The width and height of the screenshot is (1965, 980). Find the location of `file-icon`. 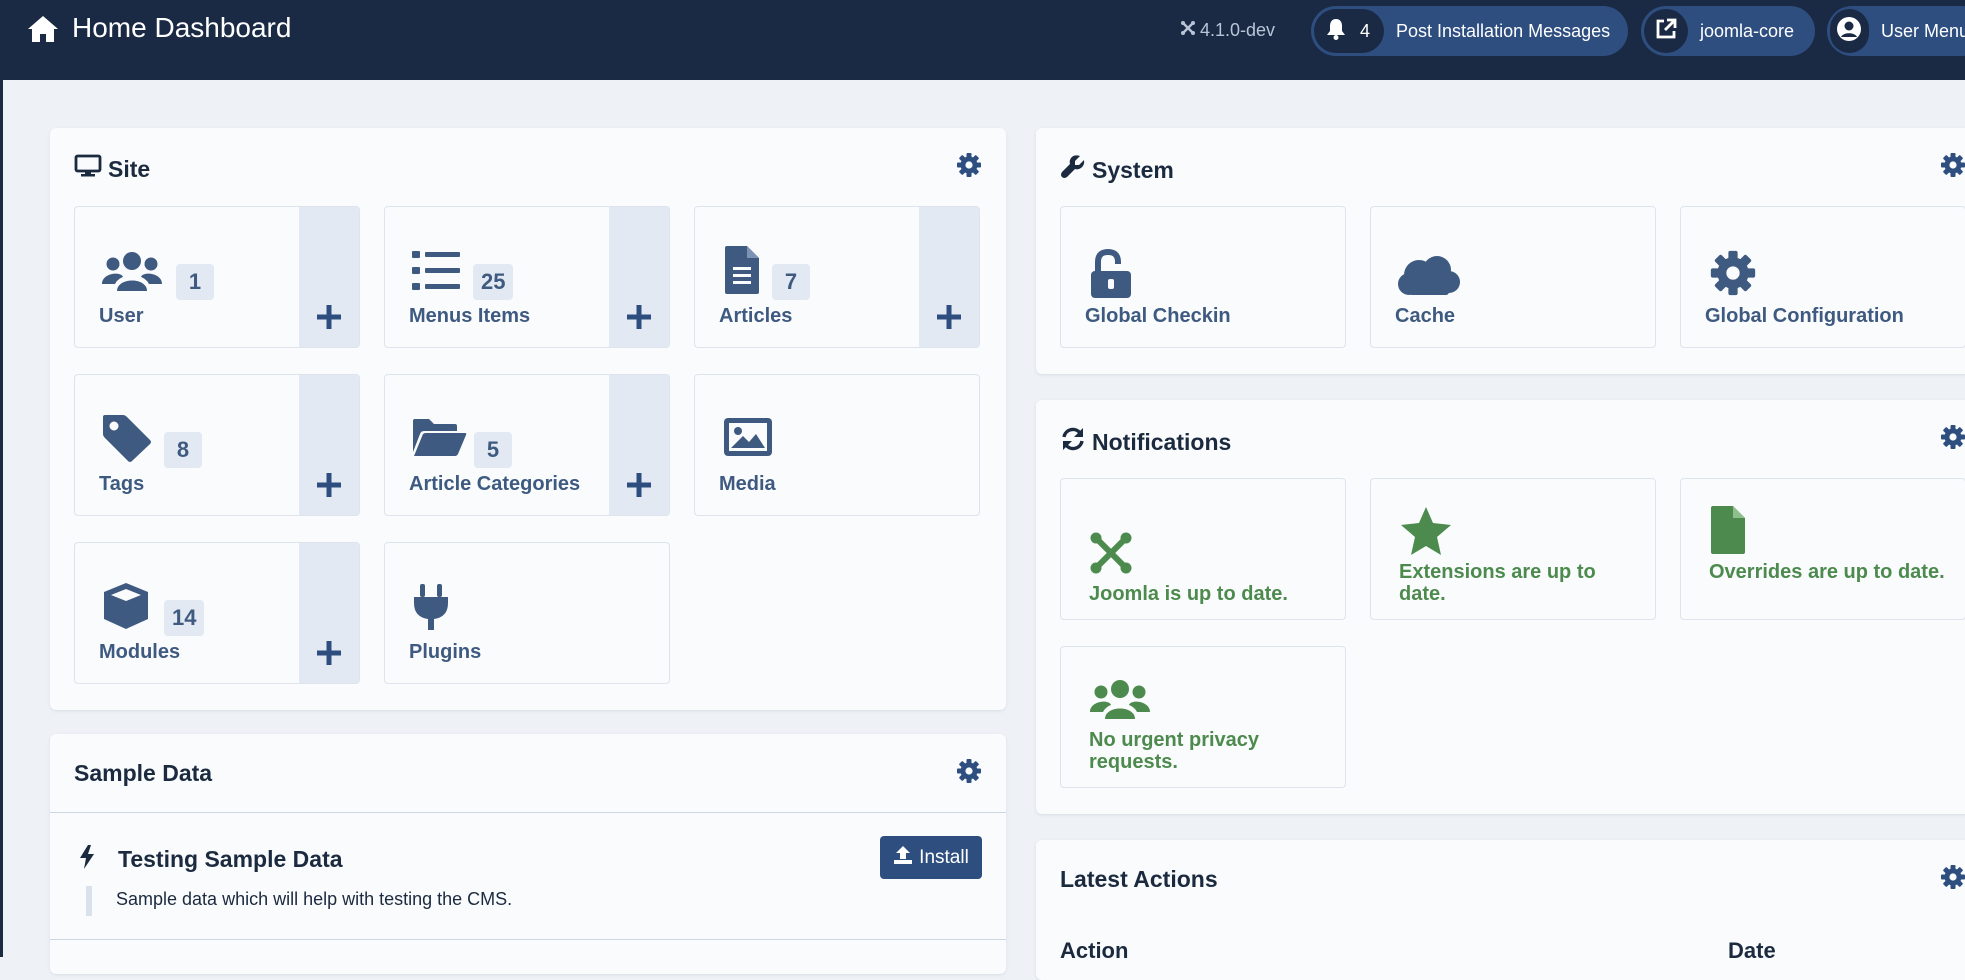

file-icon is located at coordinates (1728, 532).